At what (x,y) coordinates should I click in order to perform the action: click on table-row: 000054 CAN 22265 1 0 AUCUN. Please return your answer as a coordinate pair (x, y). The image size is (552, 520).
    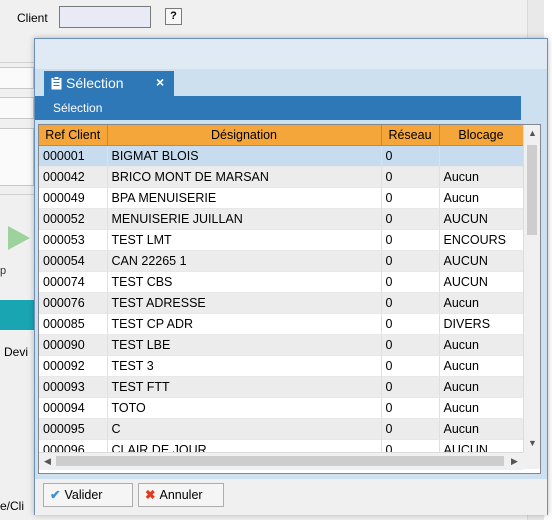
    Looking at the image, I should click on (281, 261).